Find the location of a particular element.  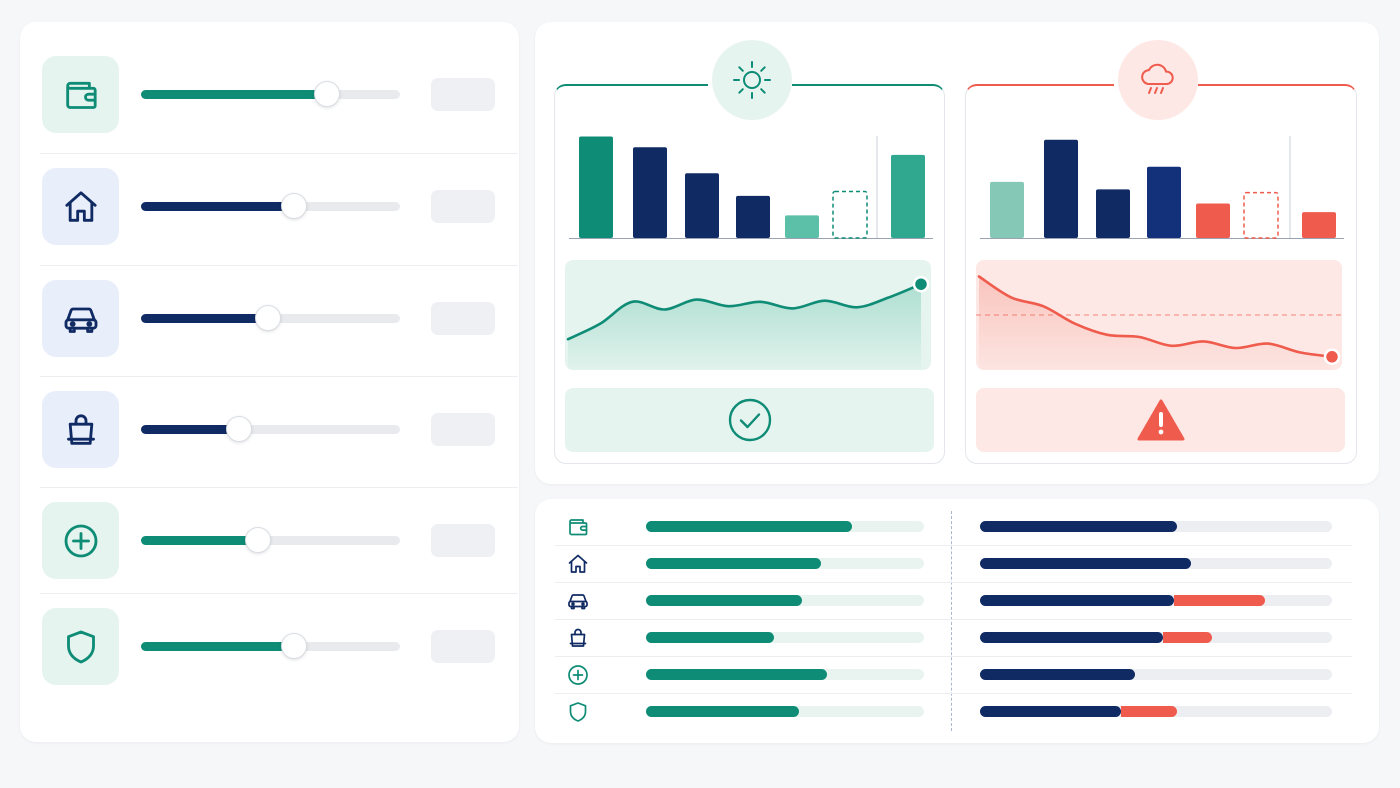

check-circle-icon is located at coordinates (749, 420).